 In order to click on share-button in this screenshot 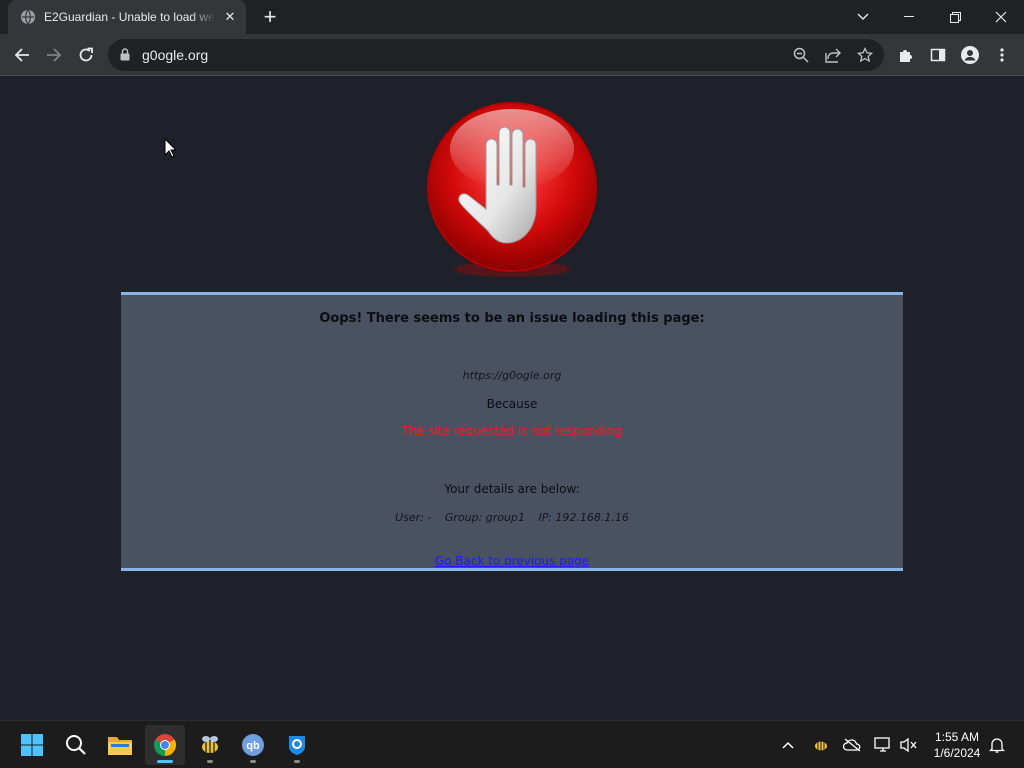, I will do `click(833, 55)`.